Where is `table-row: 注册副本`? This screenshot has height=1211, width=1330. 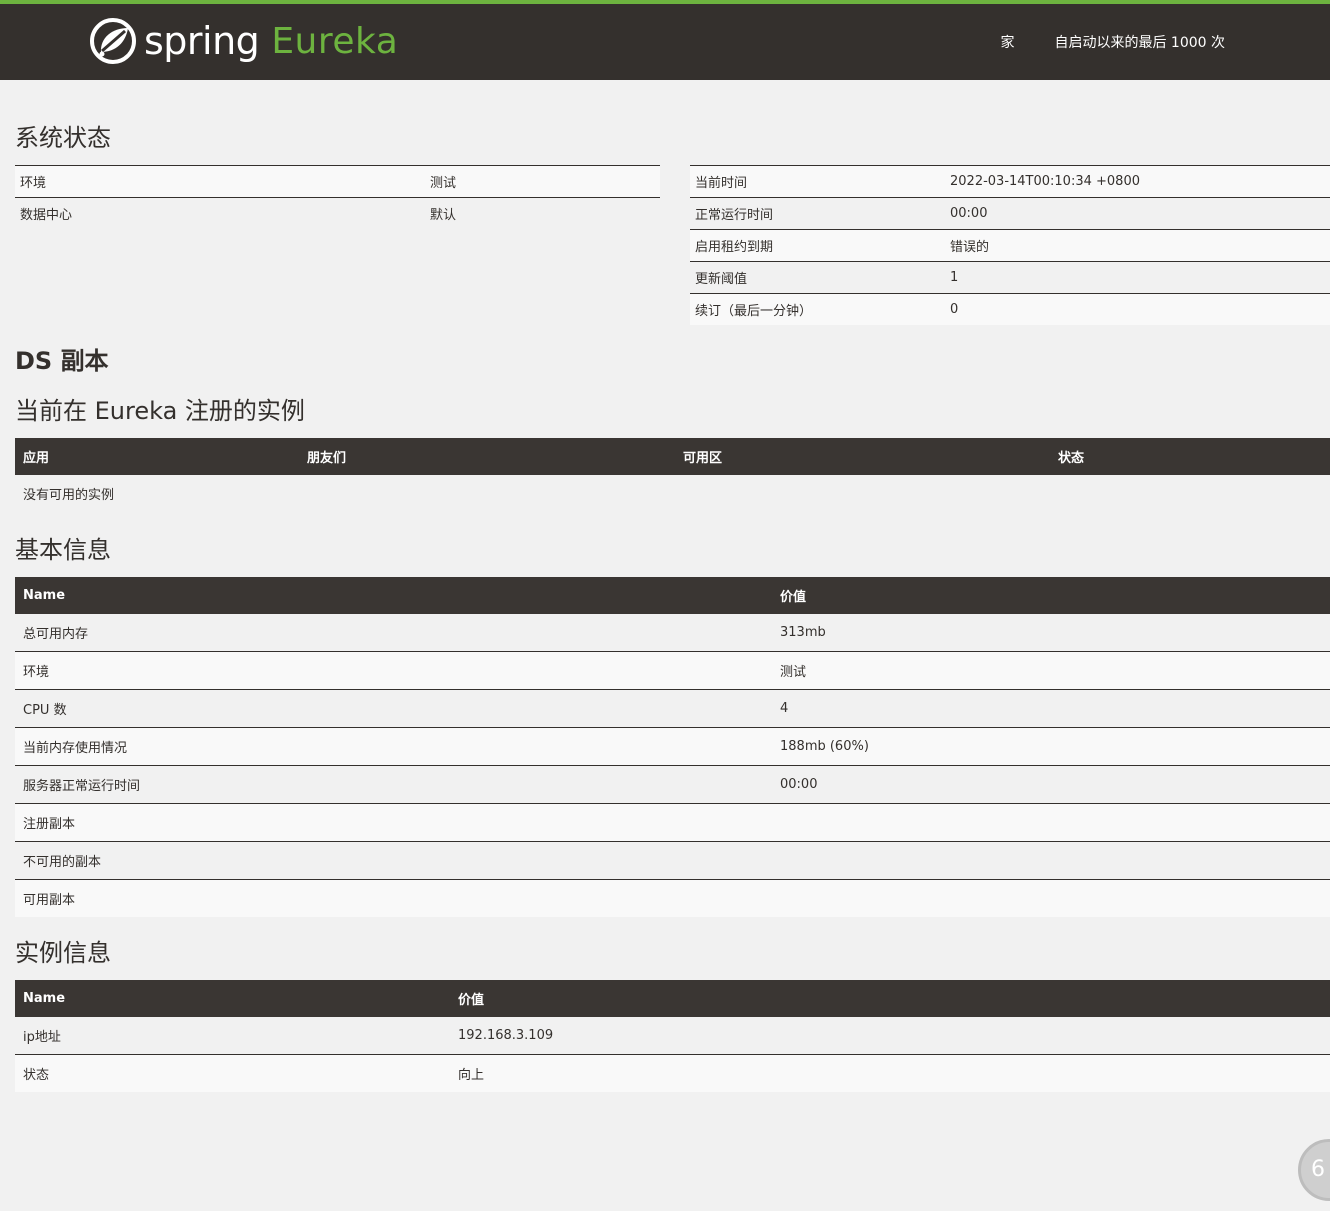 table-row: 注册副本 is located at coordinates (672, 822).